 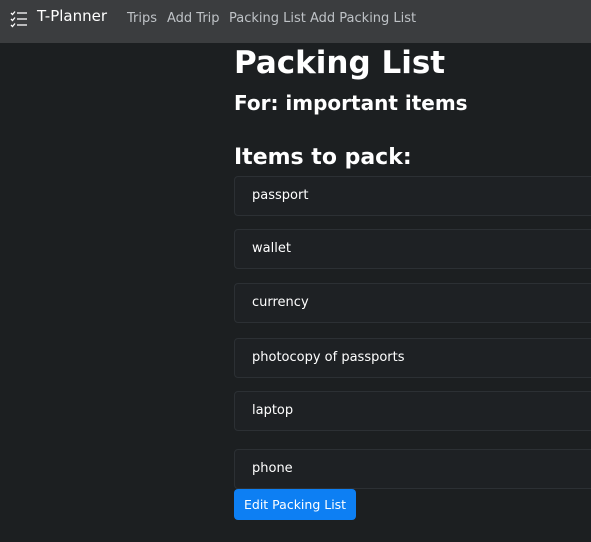 What do you see at coordinates (363, 18) in the screenshot?
I see `nav-link-add-packing-list: Add Packing List` at bounding box center [363, 18].